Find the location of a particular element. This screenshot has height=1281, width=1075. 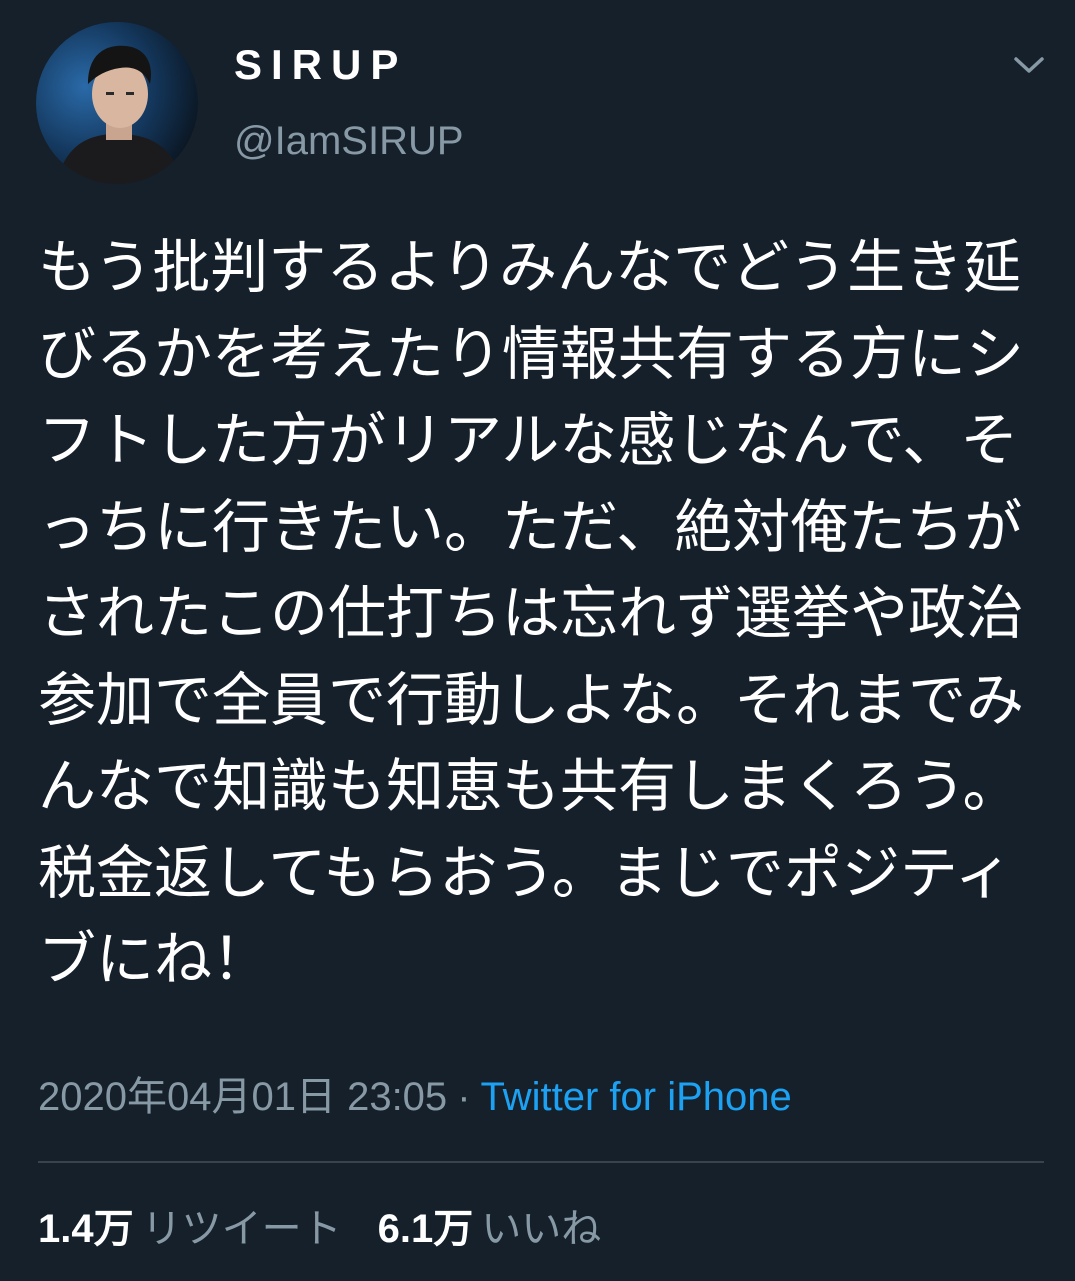

tweet-meta: 2020年04月01日 23:05 · Twitter for iPhone is located at coordinates (415, 1097).